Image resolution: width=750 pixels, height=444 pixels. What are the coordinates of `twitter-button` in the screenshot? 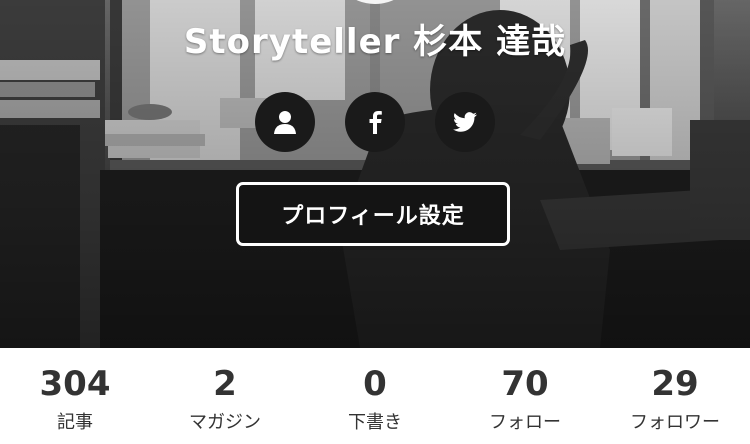 It's located at (465, 122).